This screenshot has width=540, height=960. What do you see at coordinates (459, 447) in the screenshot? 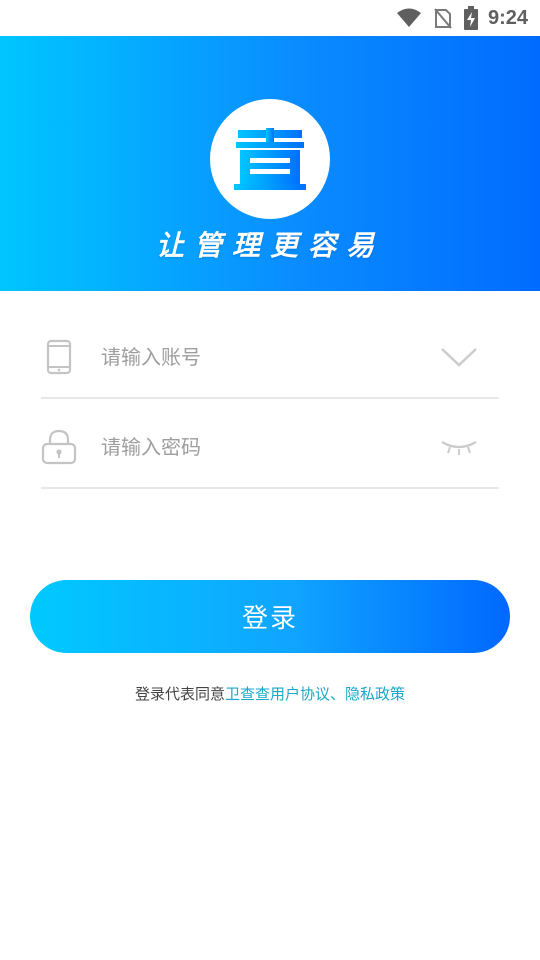
I see `eye-closed-icon` at bounding box center [459, 447].